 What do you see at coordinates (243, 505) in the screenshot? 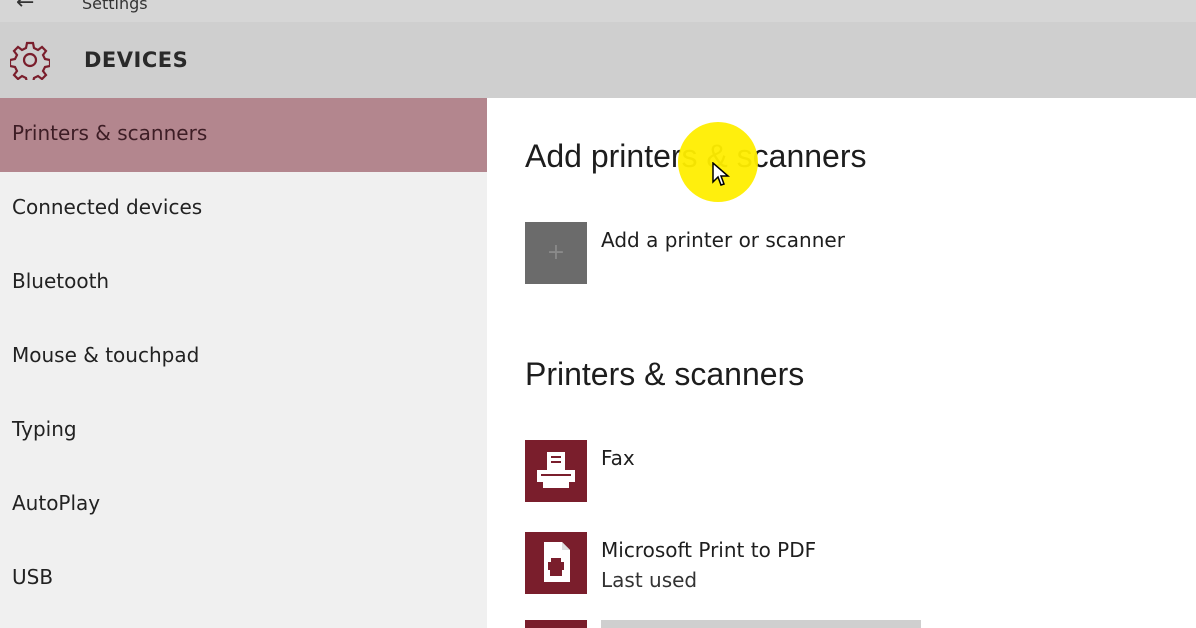
I see `sidebar-item-autoplay: AutoPlay` at bounding box center [243, 505].